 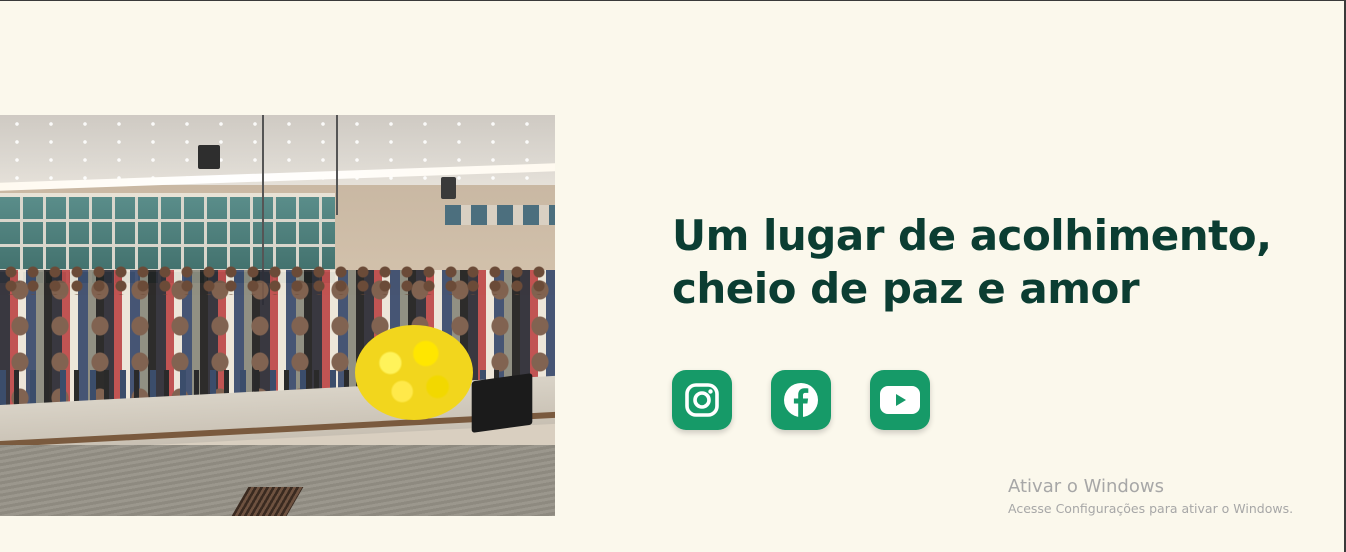 I want to click on facebook-button, so click(x=801, y=400).